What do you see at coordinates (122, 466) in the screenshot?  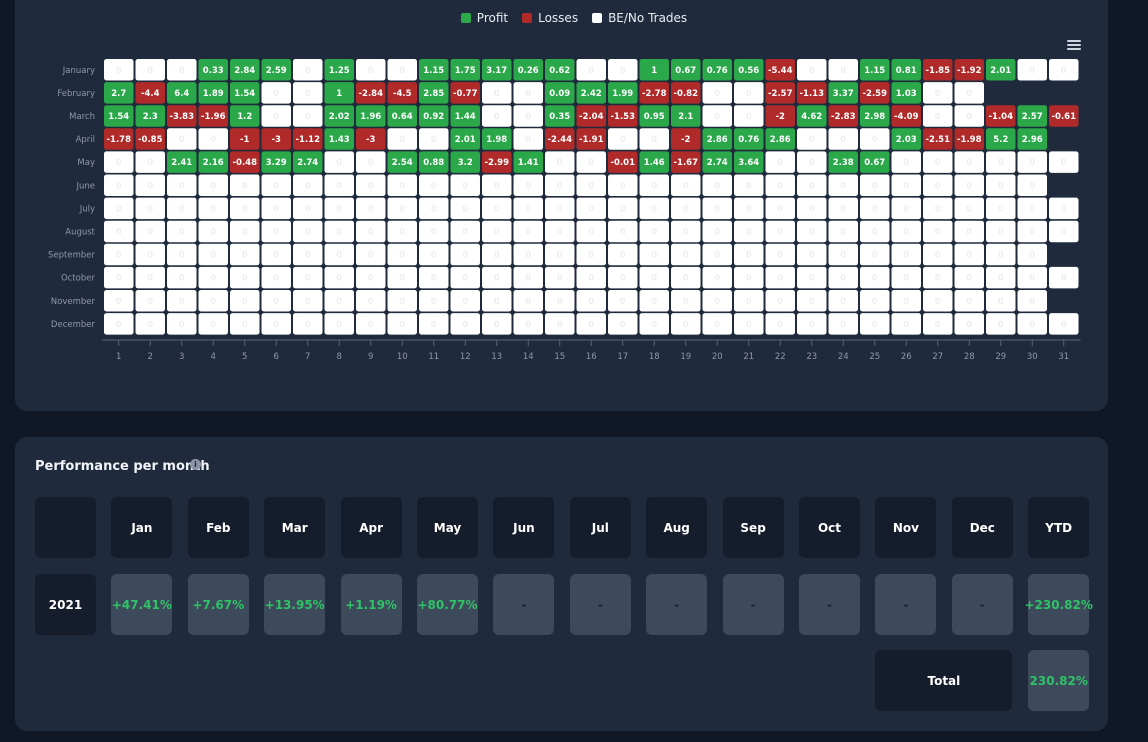 I see `performance-title: Performance per month` at bounding box center [122, 466].